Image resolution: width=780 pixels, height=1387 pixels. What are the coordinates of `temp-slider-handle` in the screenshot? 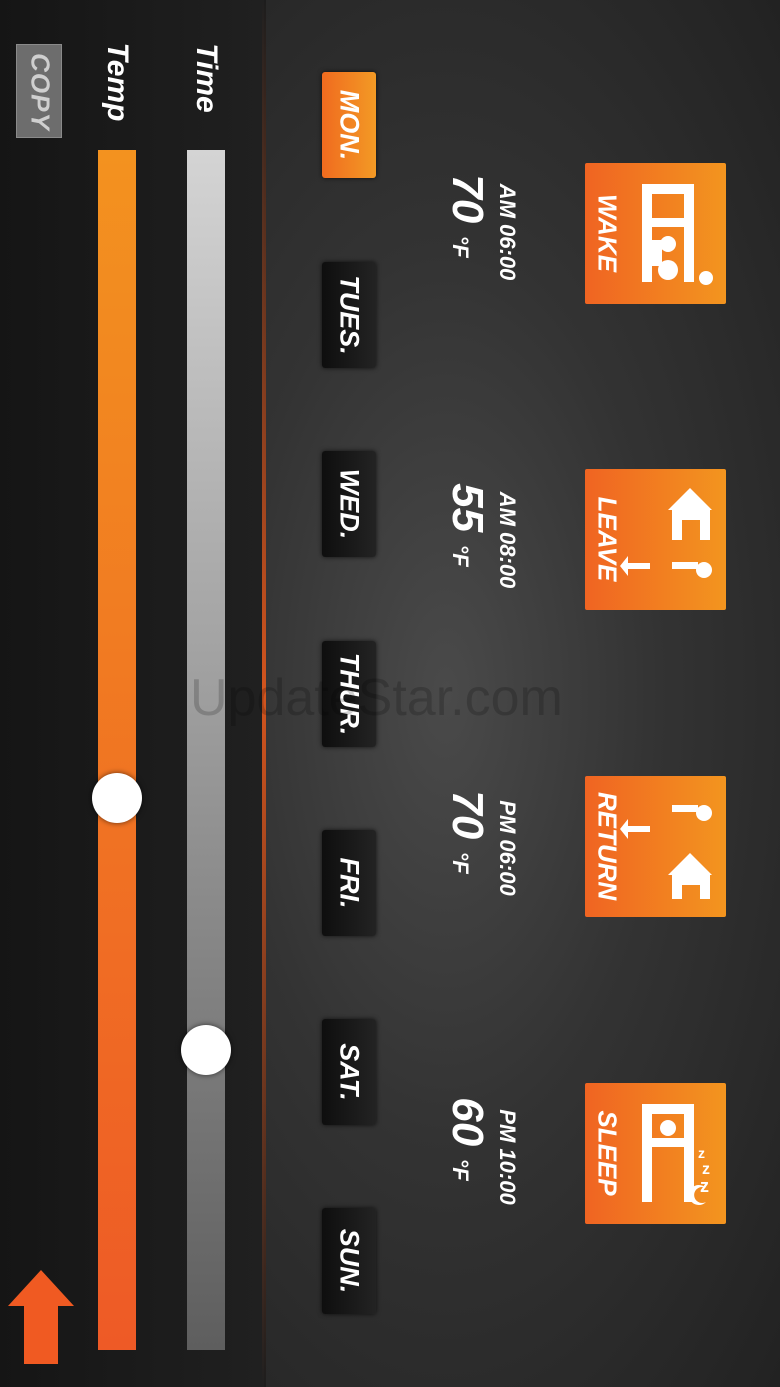 It's located at (117, 798).